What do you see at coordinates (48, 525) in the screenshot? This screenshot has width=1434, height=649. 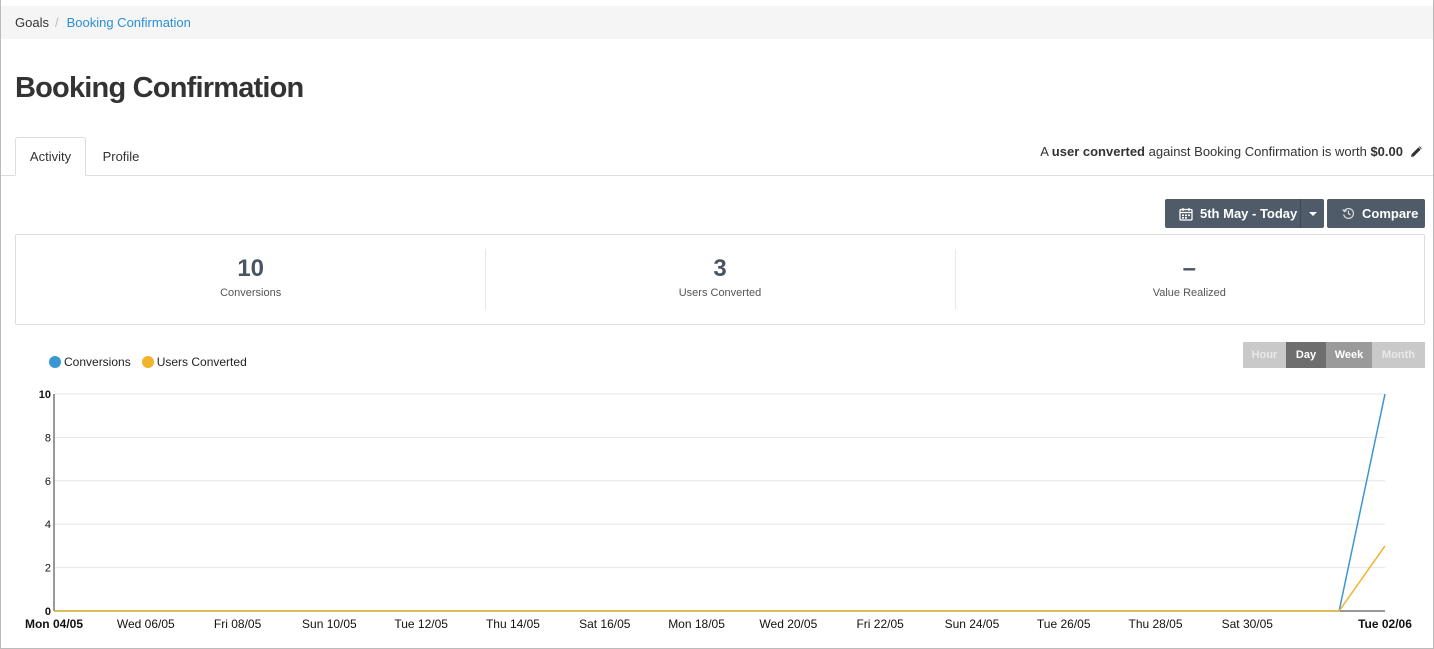 I see `y-tick-label: 4` at bounding box center [48, 525].